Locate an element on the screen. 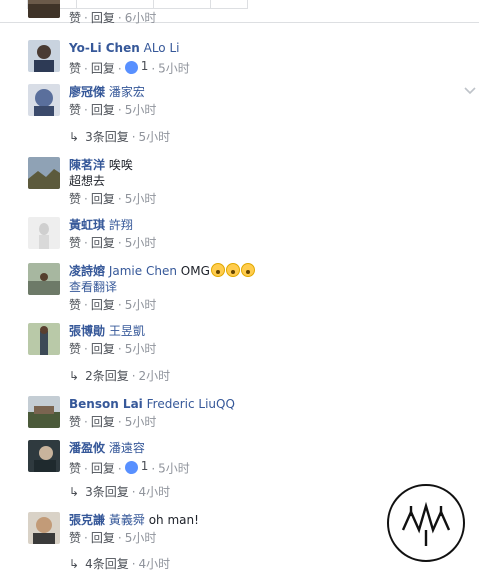 Image resolution: width=479 pixels, height=571 pixels. tagged-user: 許翔 is located at coordinates (121, 225).